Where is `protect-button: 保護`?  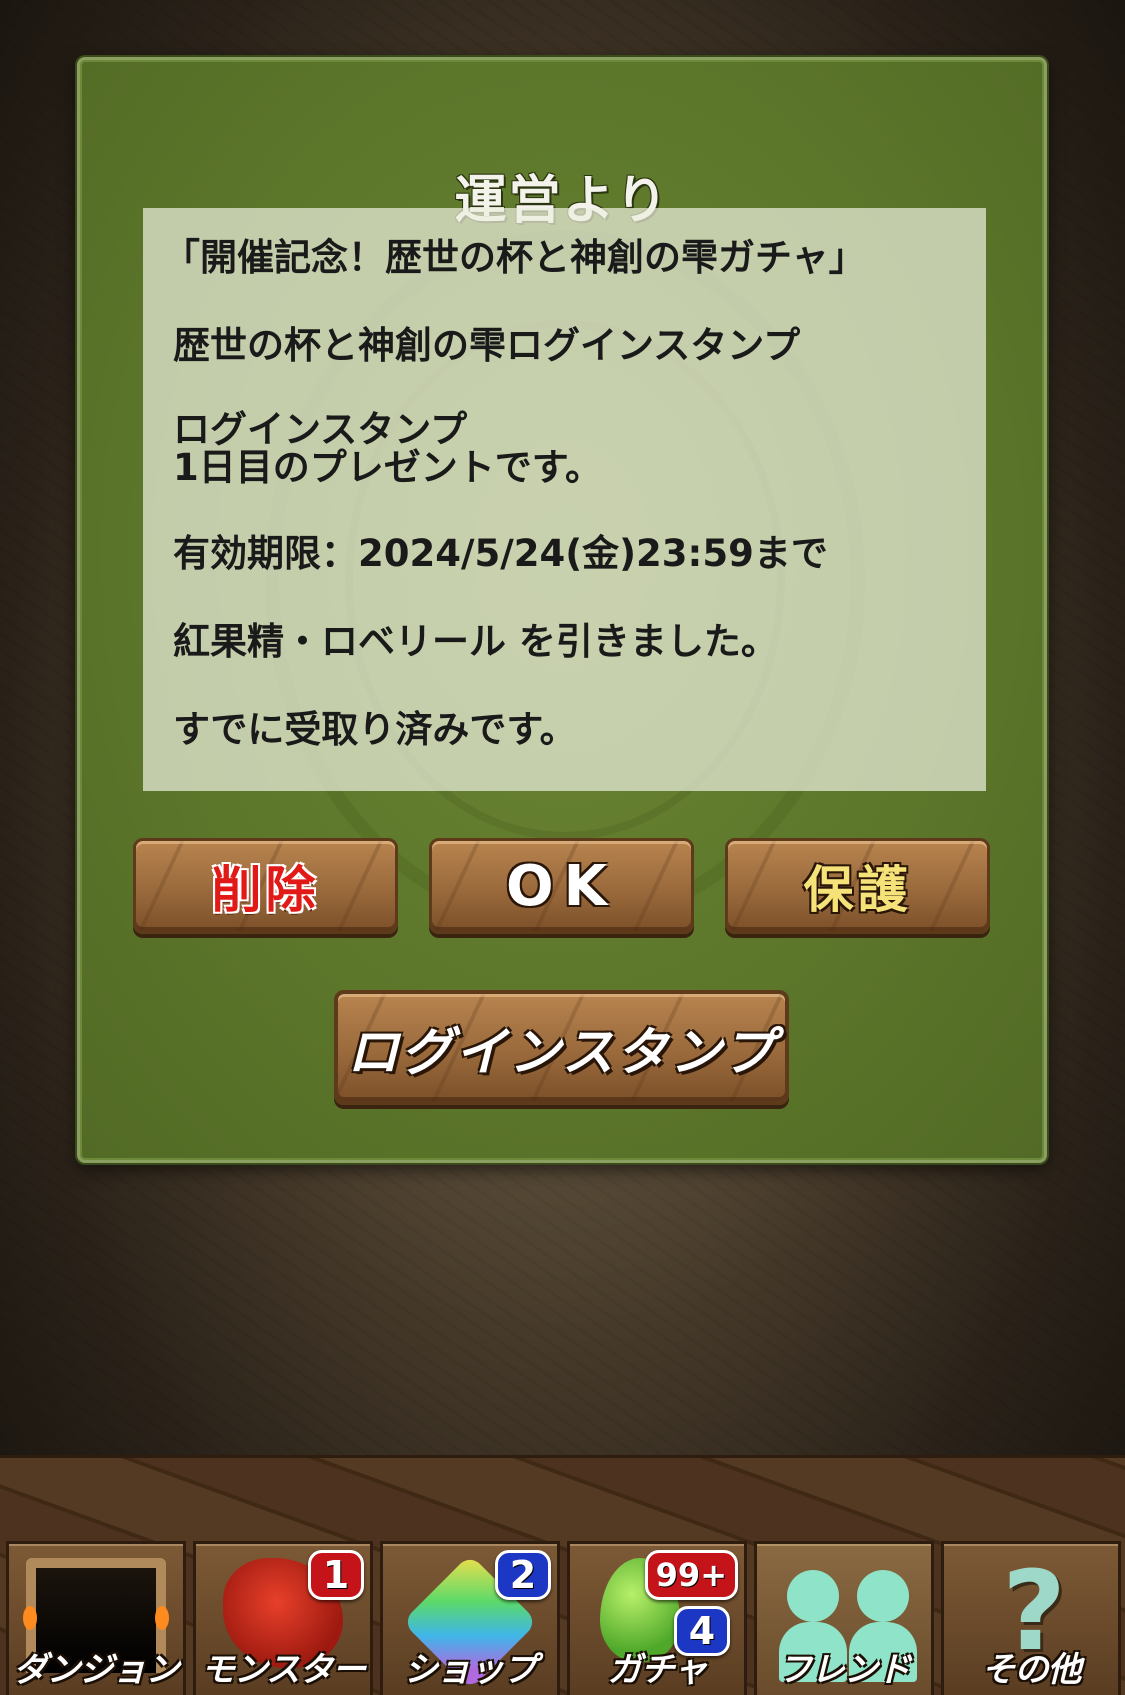 protect-button: 保護 is located at coordinates (857, 886).